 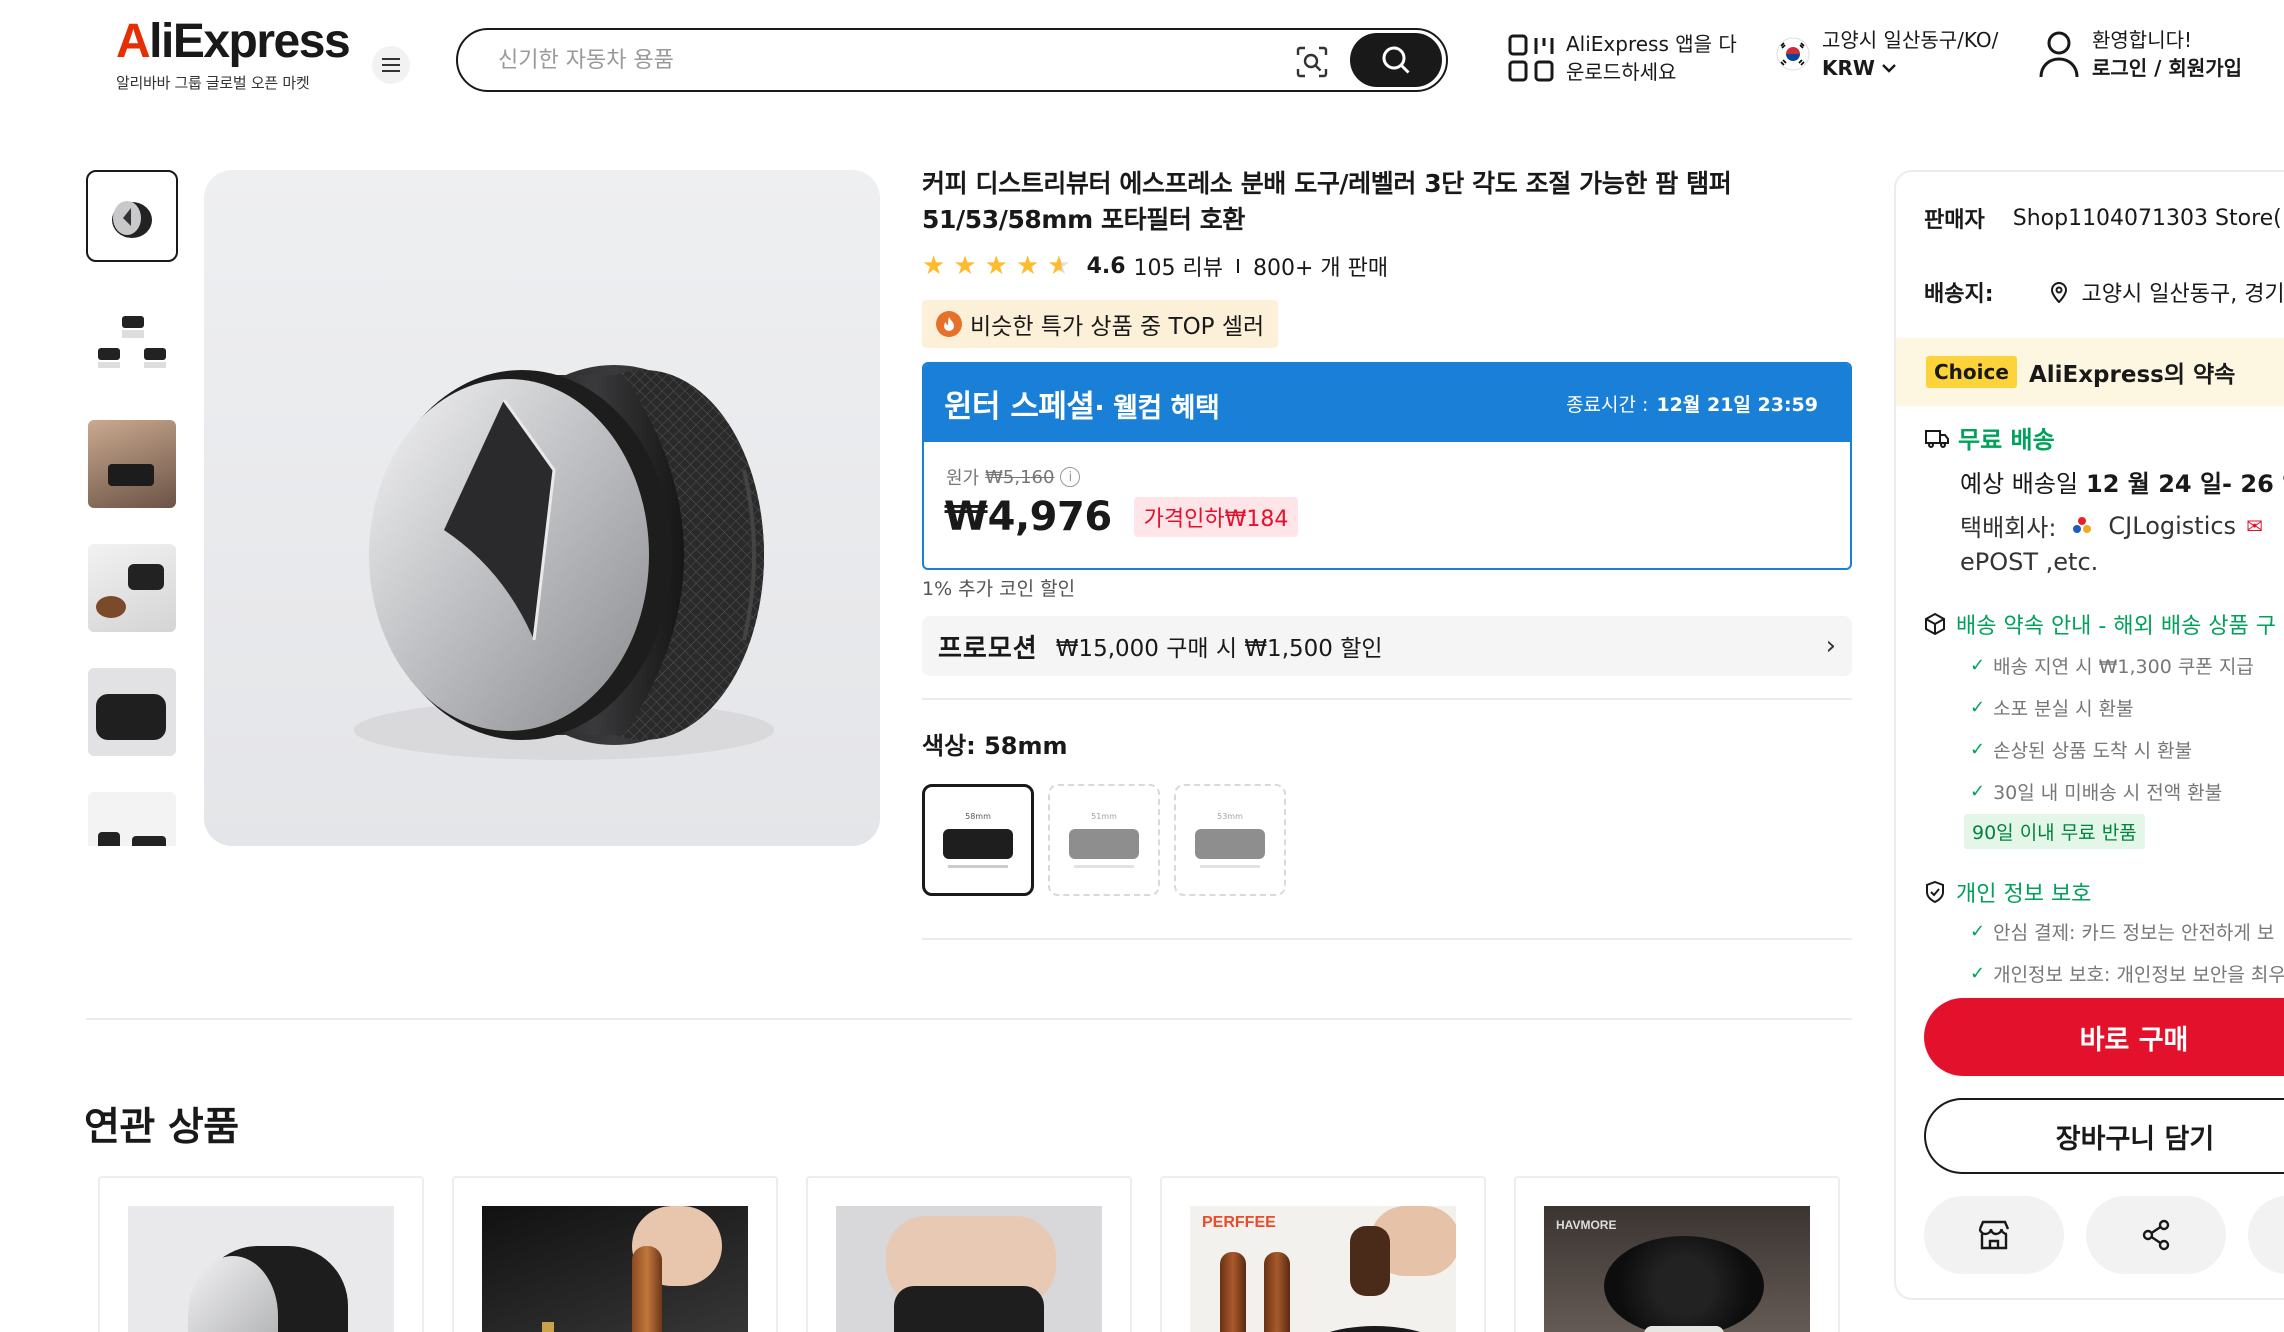 I want to click on review-count: 105 리뷰, so click(x=1178, y=266).